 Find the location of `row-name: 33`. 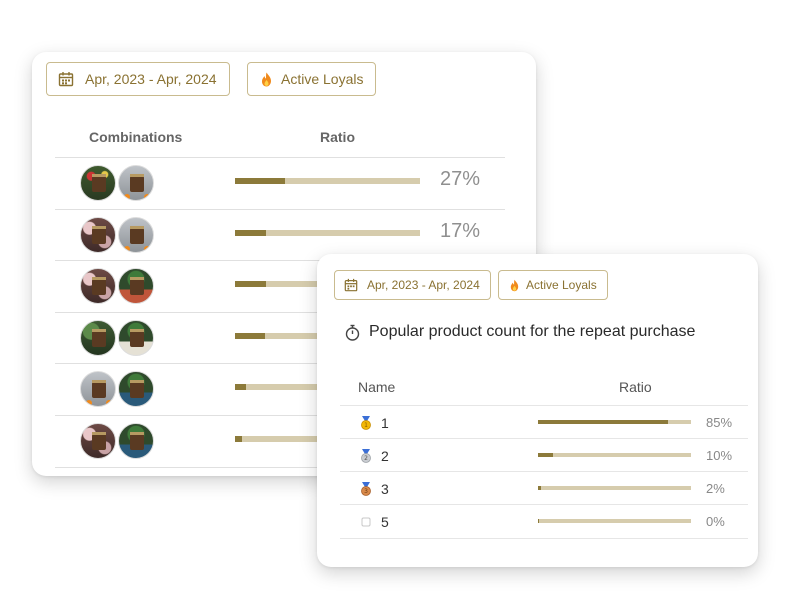

row-name: 33 is located at coordinates (374, 488).